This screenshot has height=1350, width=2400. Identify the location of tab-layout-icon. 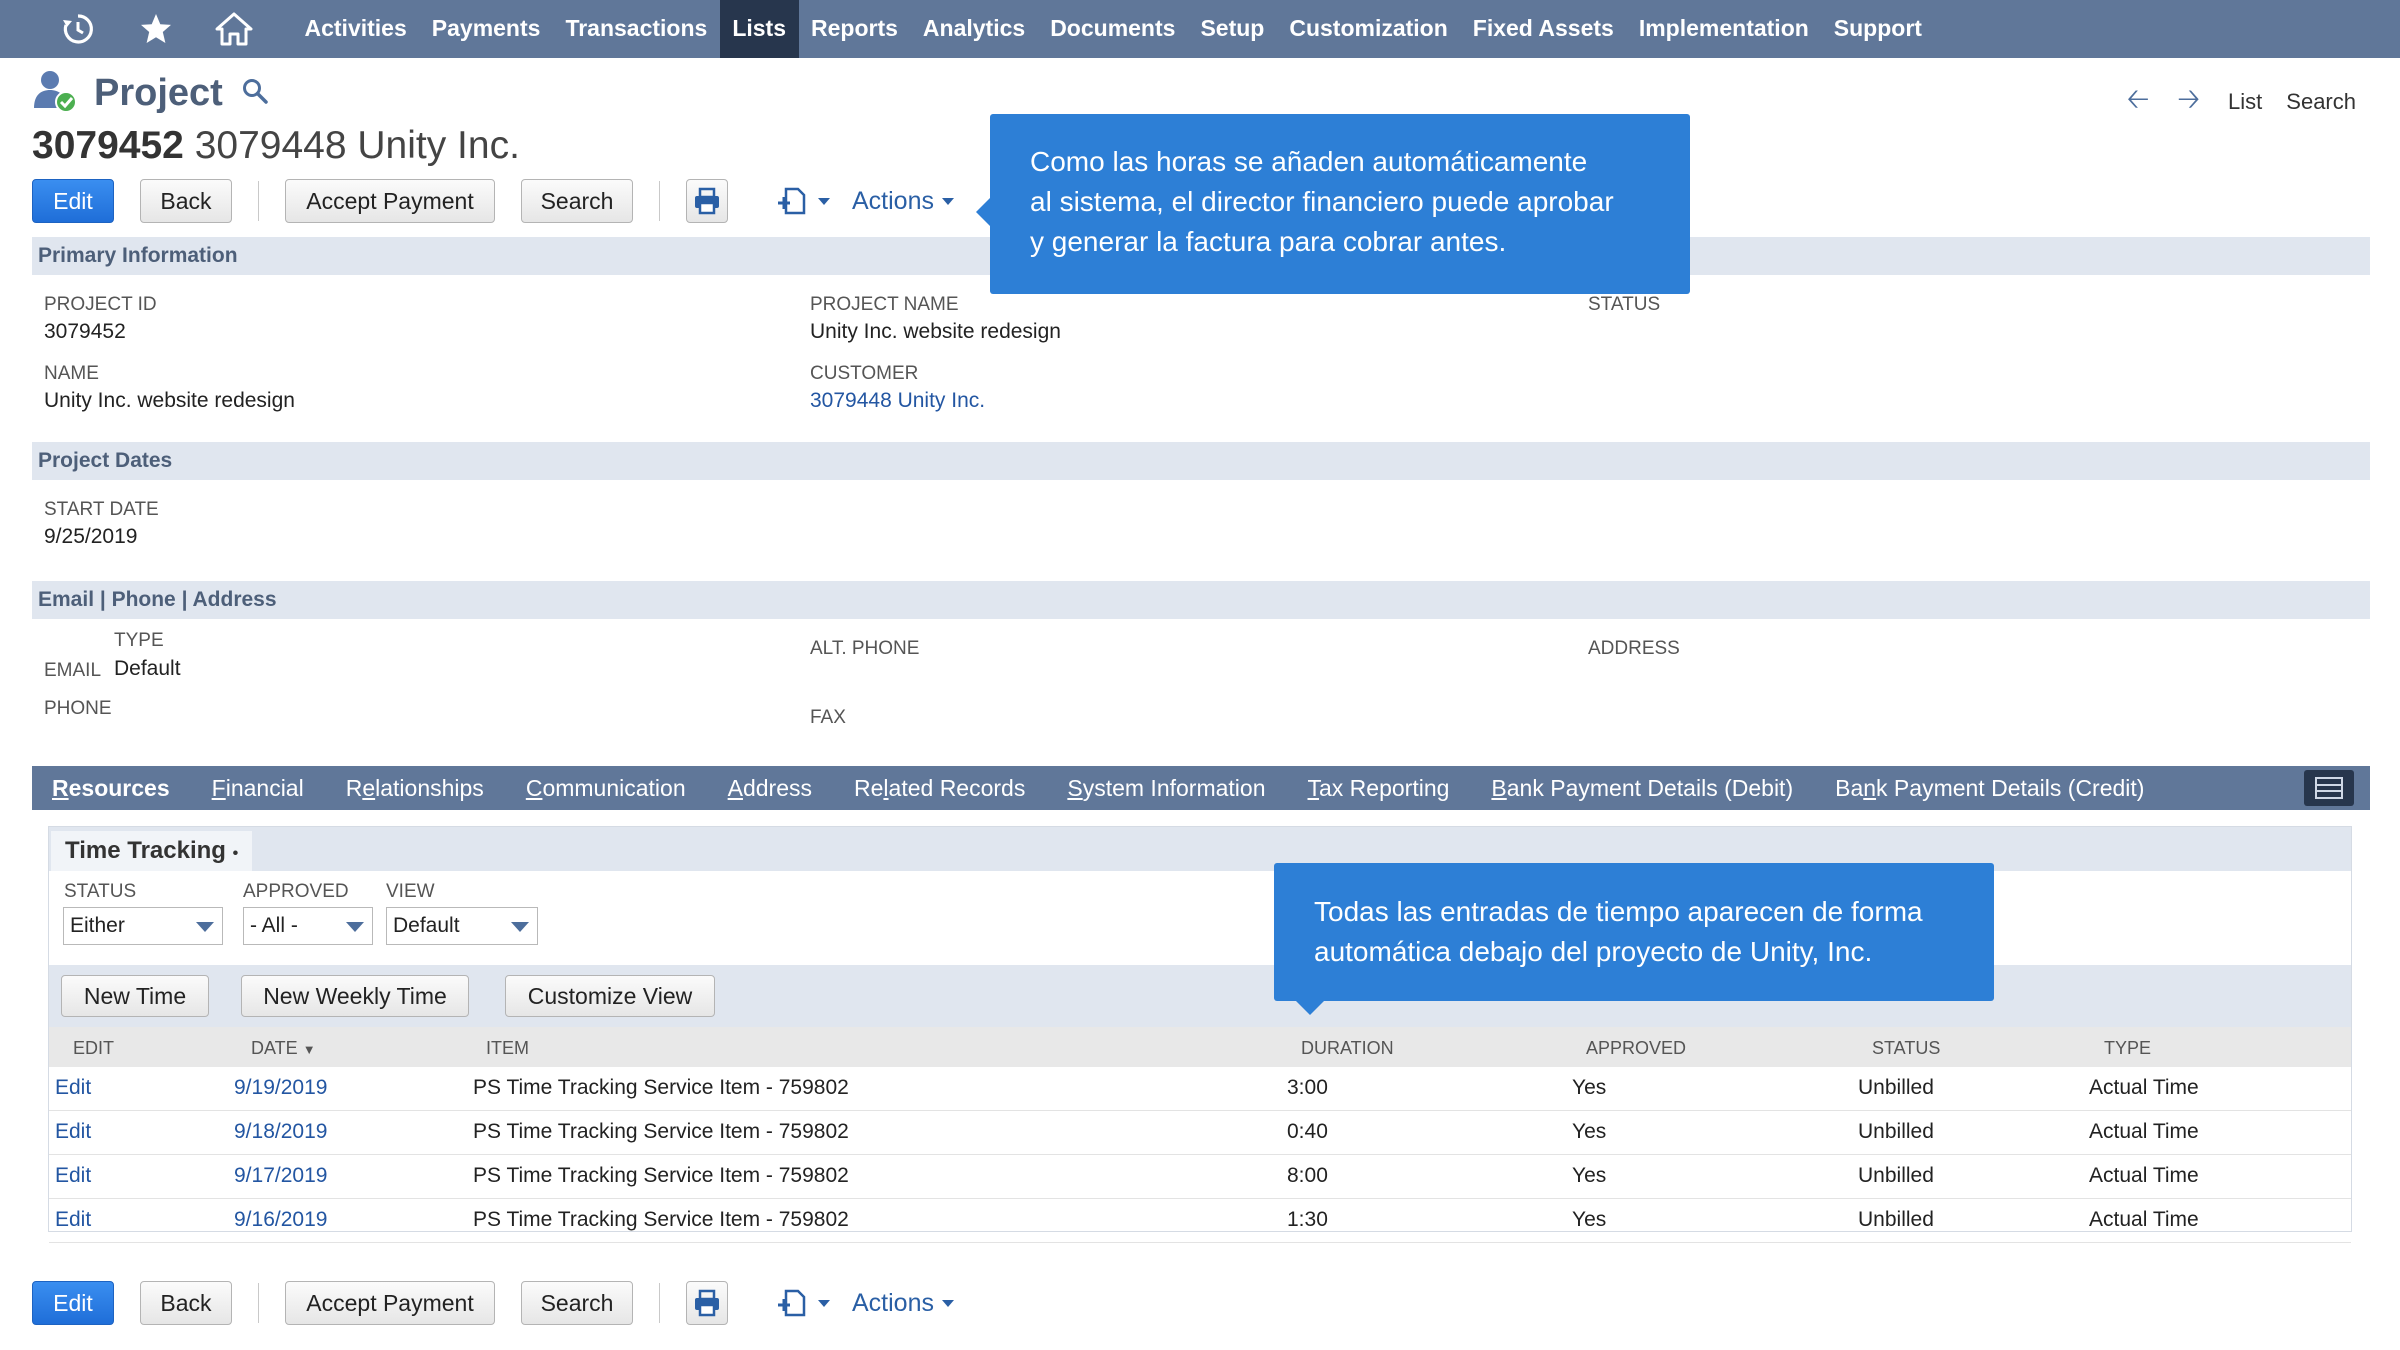
(2329, 788).